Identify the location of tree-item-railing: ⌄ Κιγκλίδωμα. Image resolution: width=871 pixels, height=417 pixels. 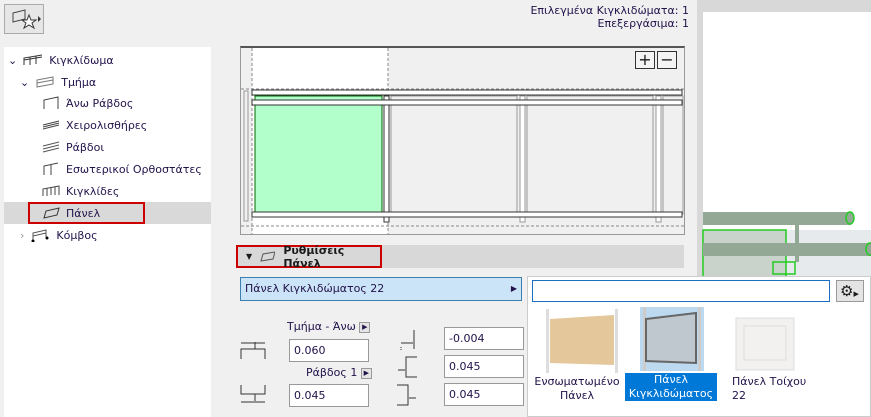
(61, 60).